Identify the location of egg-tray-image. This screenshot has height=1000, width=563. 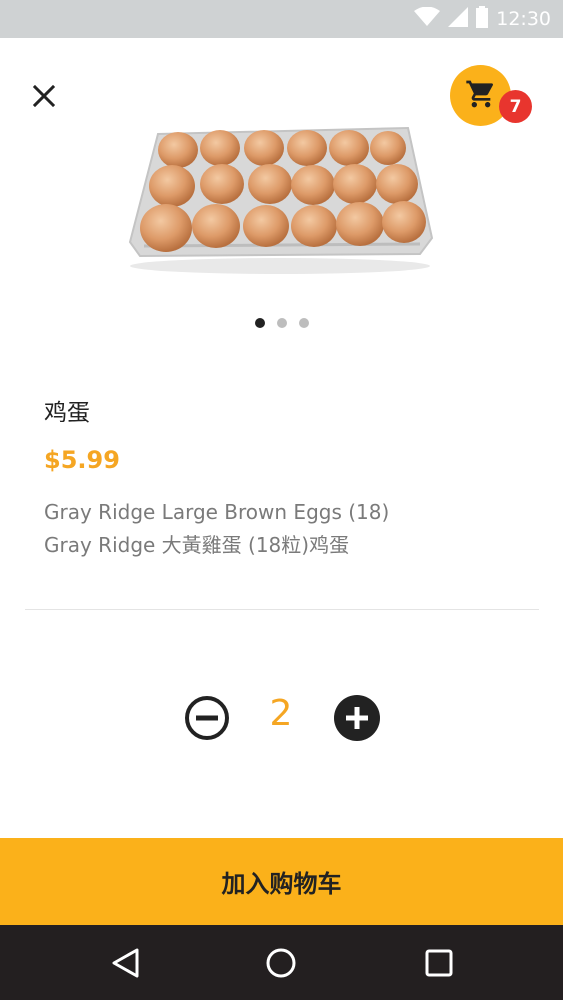
(281, 200).